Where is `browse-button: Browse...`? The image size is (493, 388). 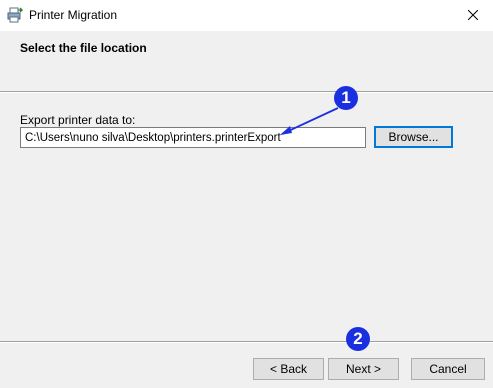 browse-button: Browse... is located at coordinates (413, 137).